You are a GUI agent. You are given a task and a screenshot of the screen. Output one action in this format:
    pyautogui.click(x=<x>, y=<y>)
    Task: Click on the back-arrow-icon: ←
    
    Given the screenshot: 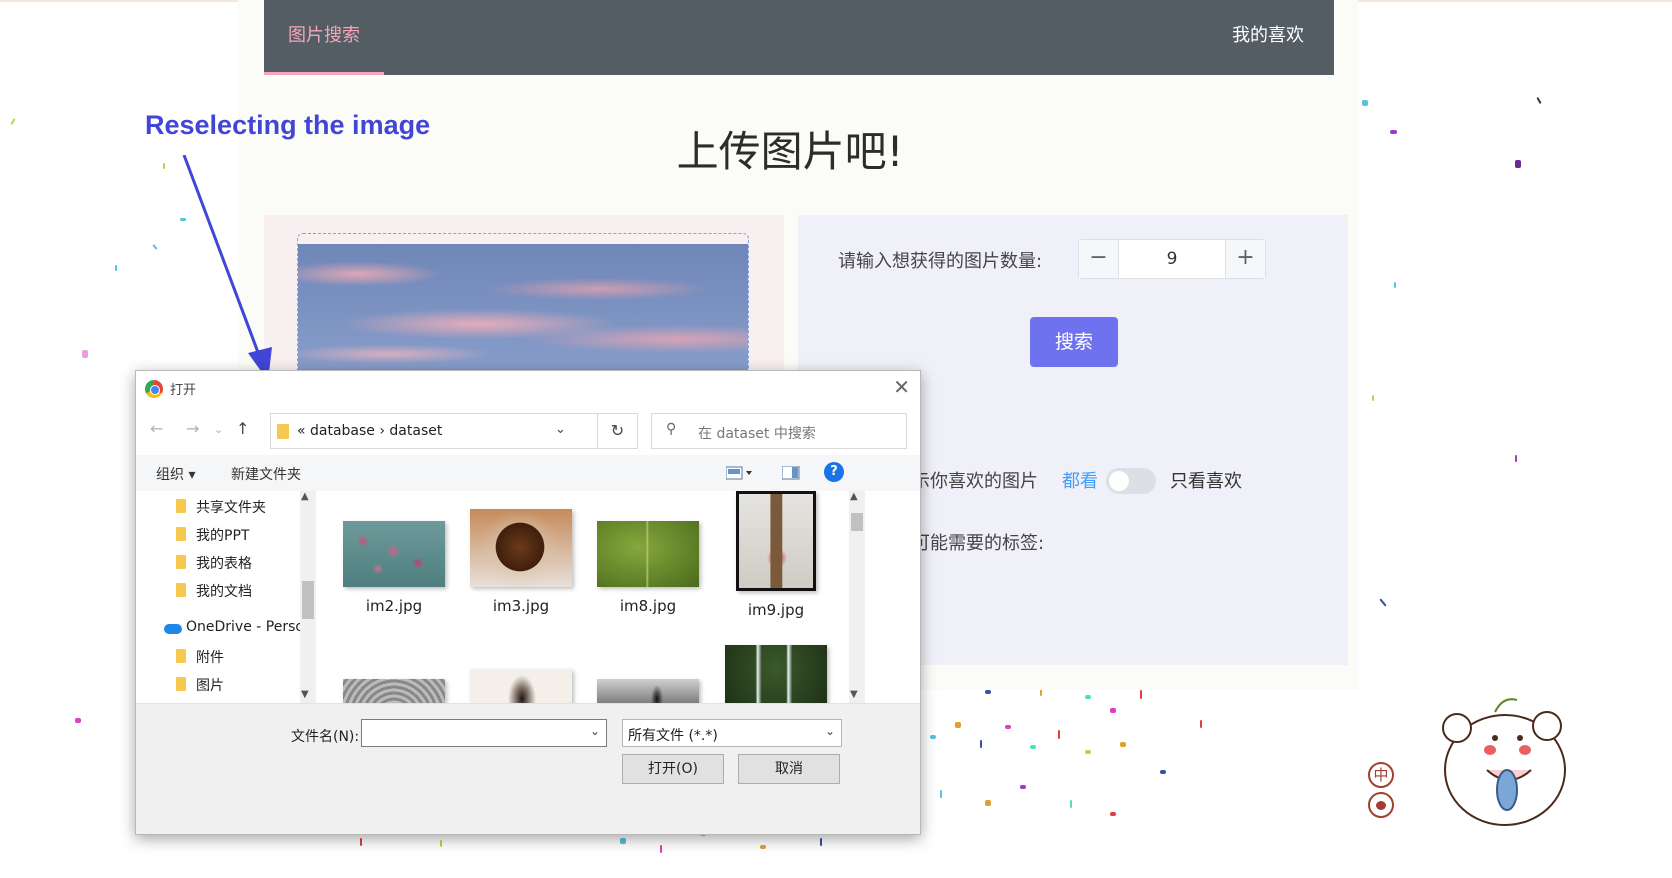 What is the action you would take?
    pyautogui.click(x=156, y=428)
    